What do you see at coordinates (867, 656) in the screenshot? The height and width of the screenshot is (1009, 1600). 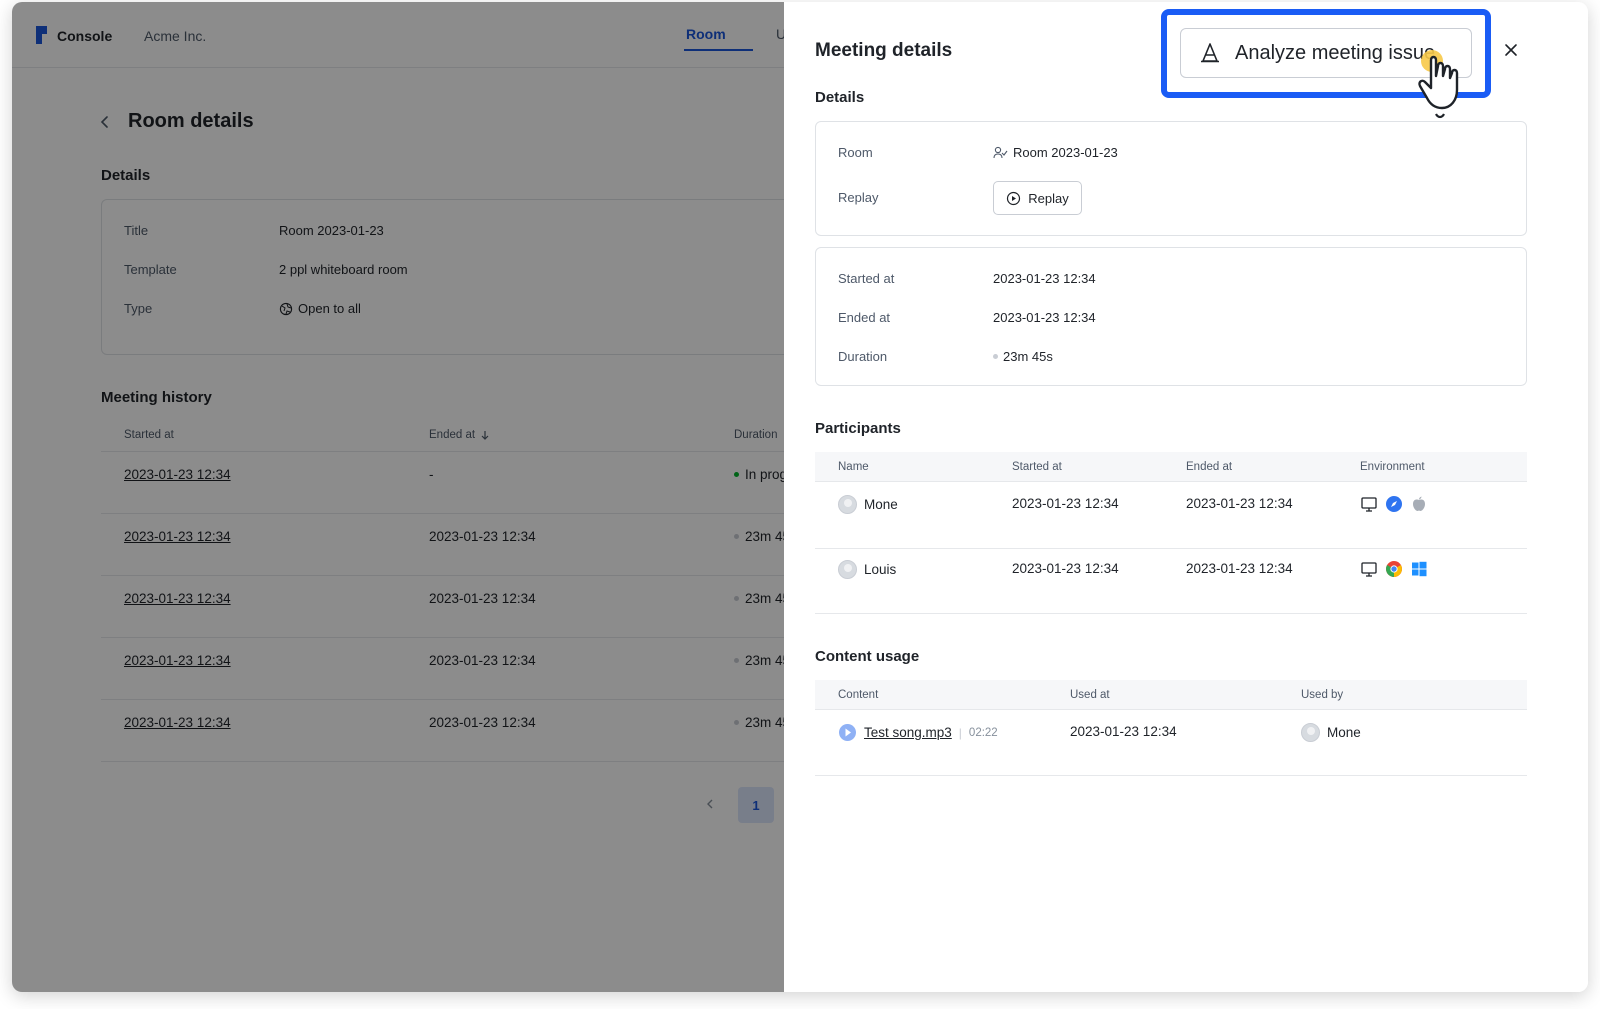 I see `content-usage-heading: Content usage` at bounding box center [867, 656].